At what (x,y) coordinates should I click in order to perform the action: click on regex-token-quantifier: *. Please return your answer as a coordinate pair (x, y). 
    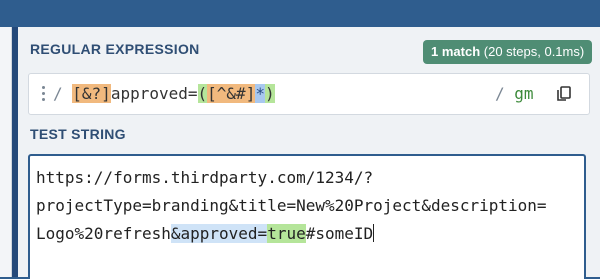
    Looking at the image, I should click on (260, 93).